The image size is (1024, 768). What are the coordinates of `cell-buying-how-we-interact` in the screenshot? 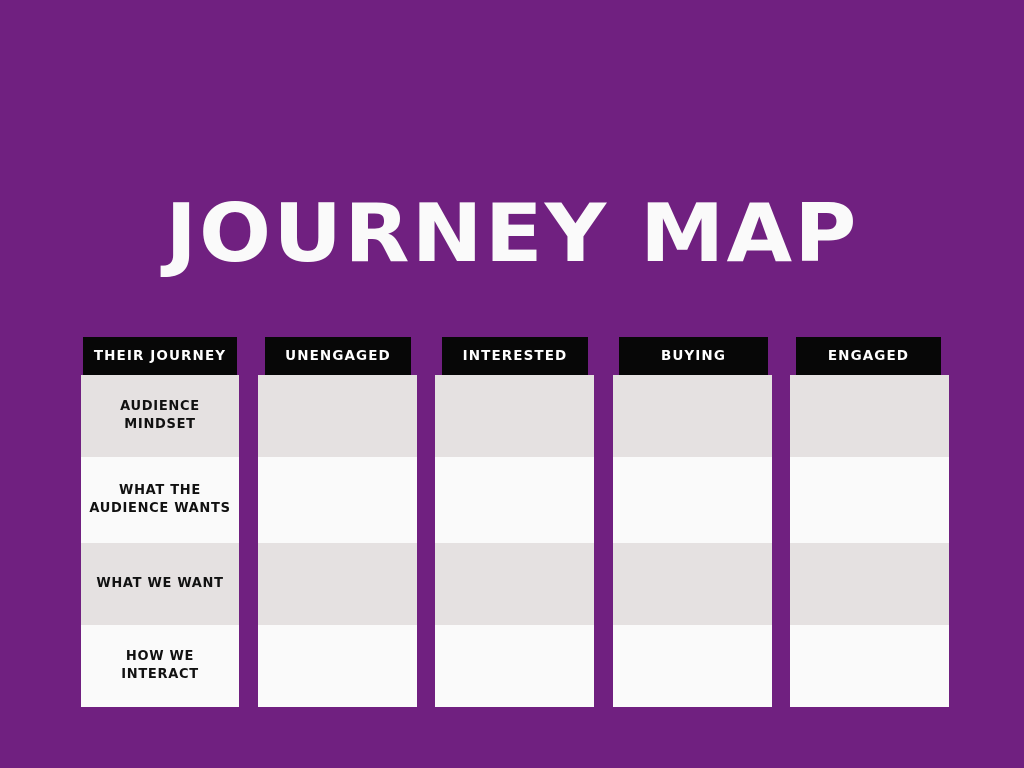 It's located at (692, 666).